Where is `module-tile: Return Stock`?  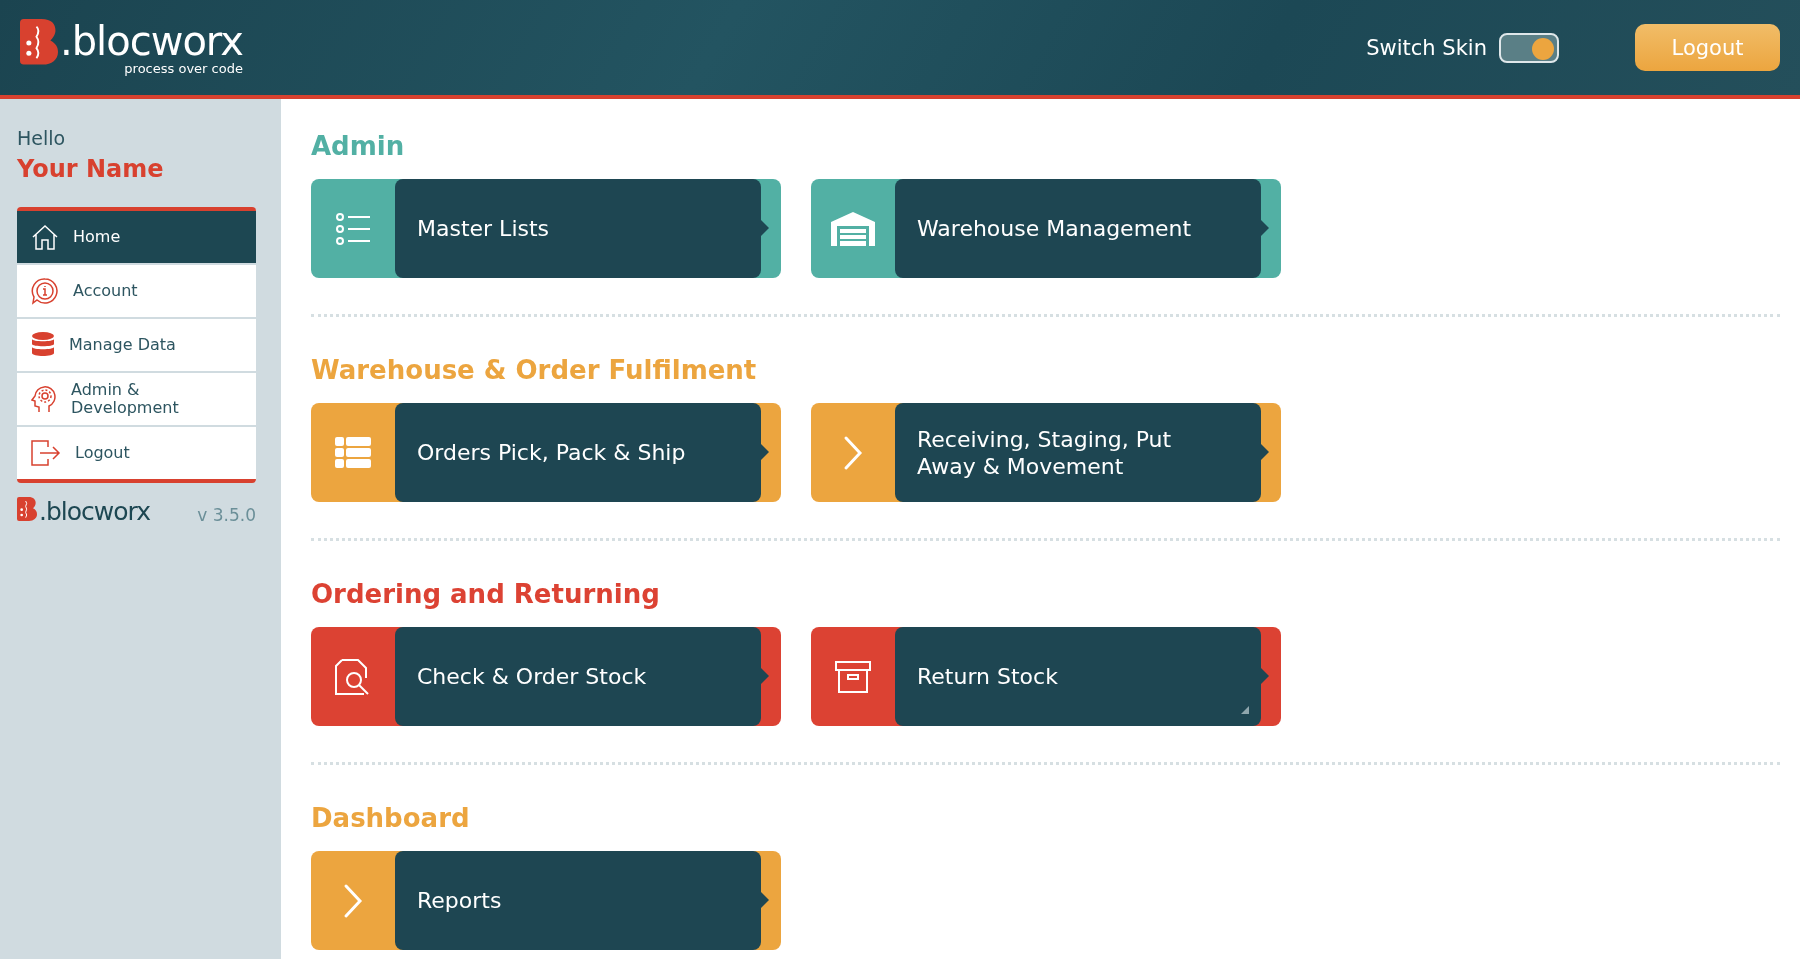
module-tile: Return Stock is located at coordinates (1046, 676).